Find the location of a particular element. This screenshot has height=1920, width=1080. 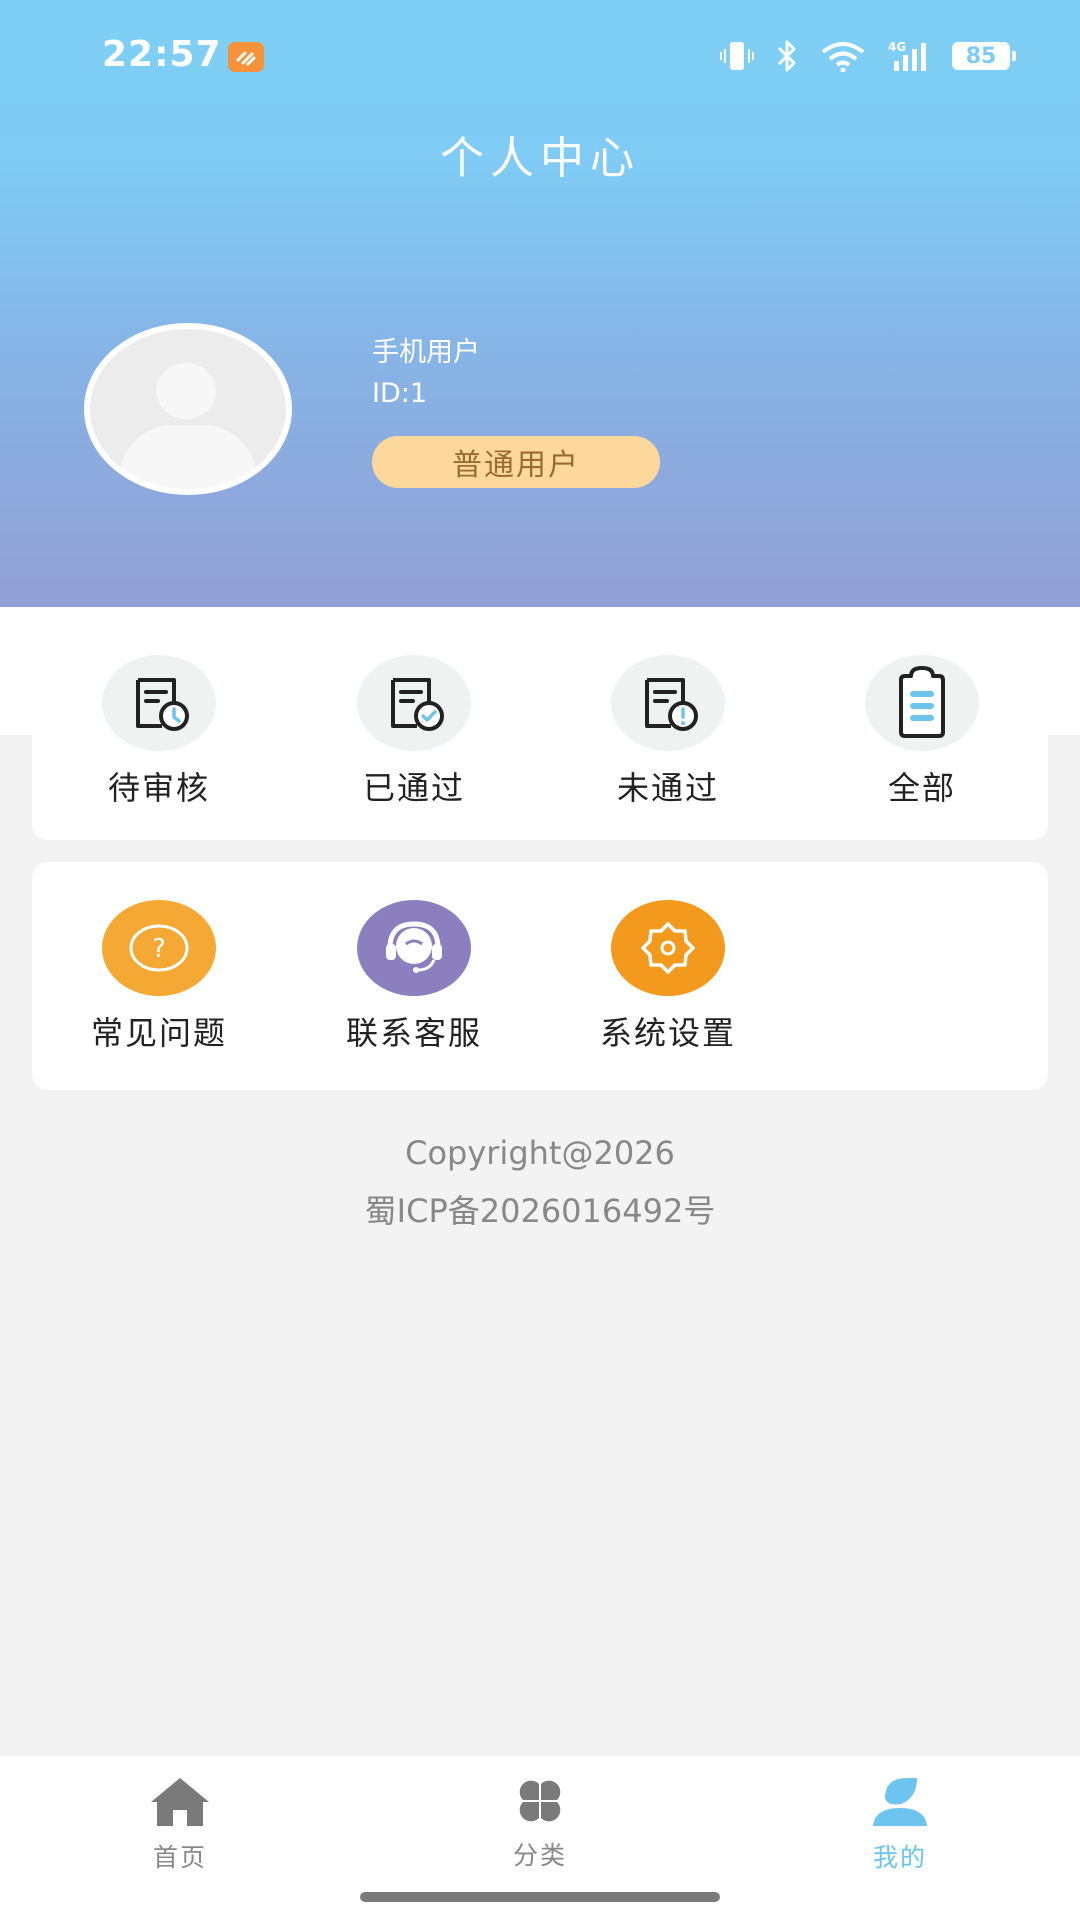

headset-icon is located at coordinates (414, 948).